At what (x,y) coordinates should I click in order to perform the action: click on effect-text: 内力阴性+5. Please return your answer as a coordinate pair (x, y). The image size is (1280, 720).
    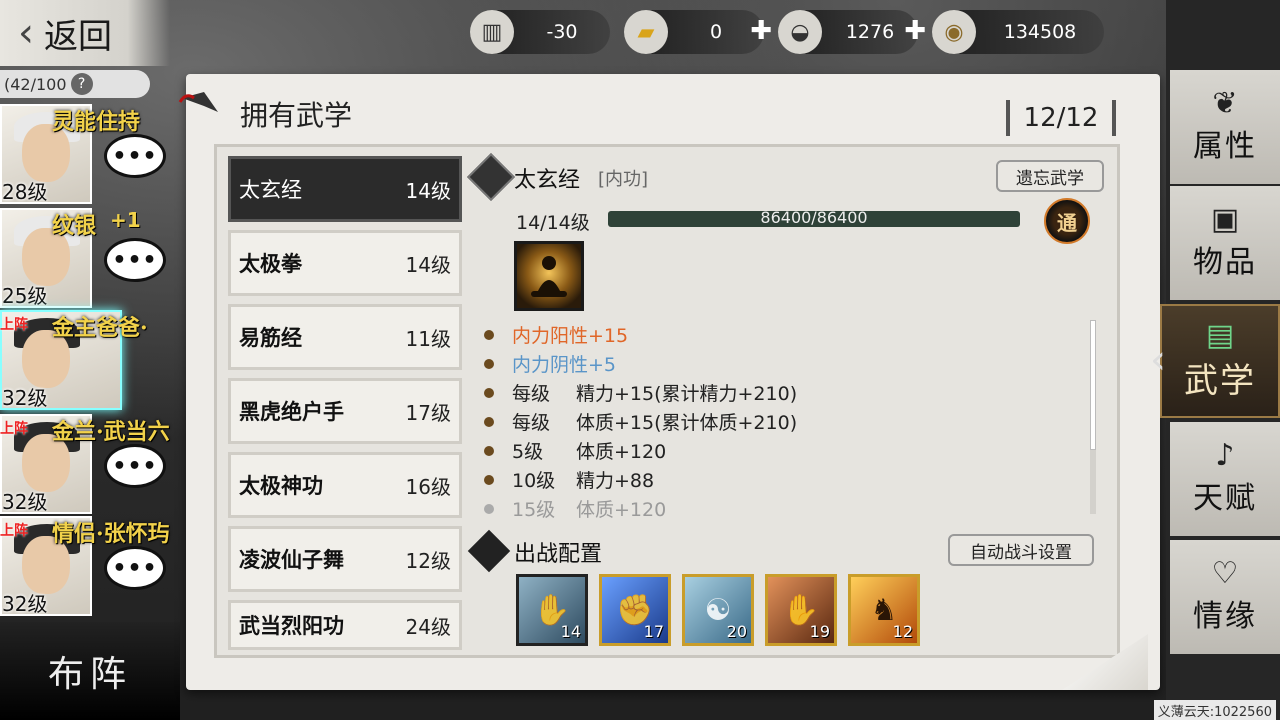
    Looking at the image, I should click on (564, 365).